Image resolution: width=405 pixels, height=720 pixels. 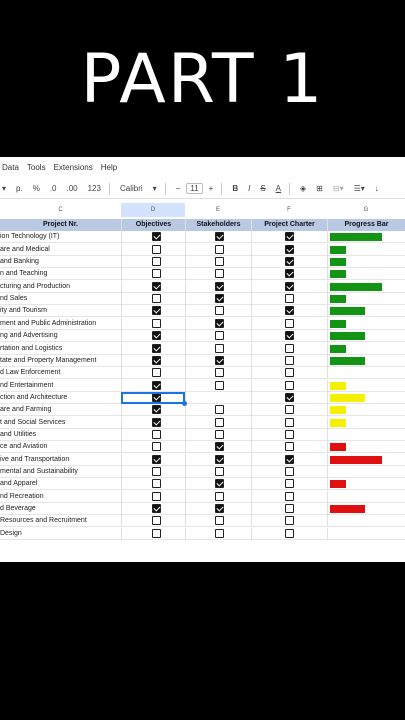 What do you see at coordinates (60, 311) in the screenshot?
I see `project-name-cell: ity and Tourism` at bounding box center [60, 311].